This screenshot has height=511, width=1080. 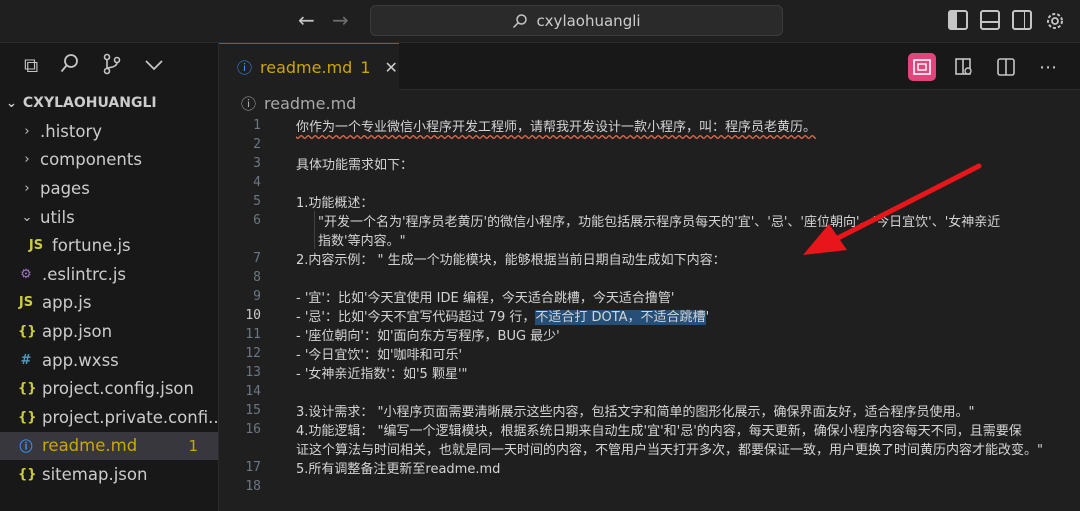 I want to click on source-control-icon, so click(x=112, y=64).